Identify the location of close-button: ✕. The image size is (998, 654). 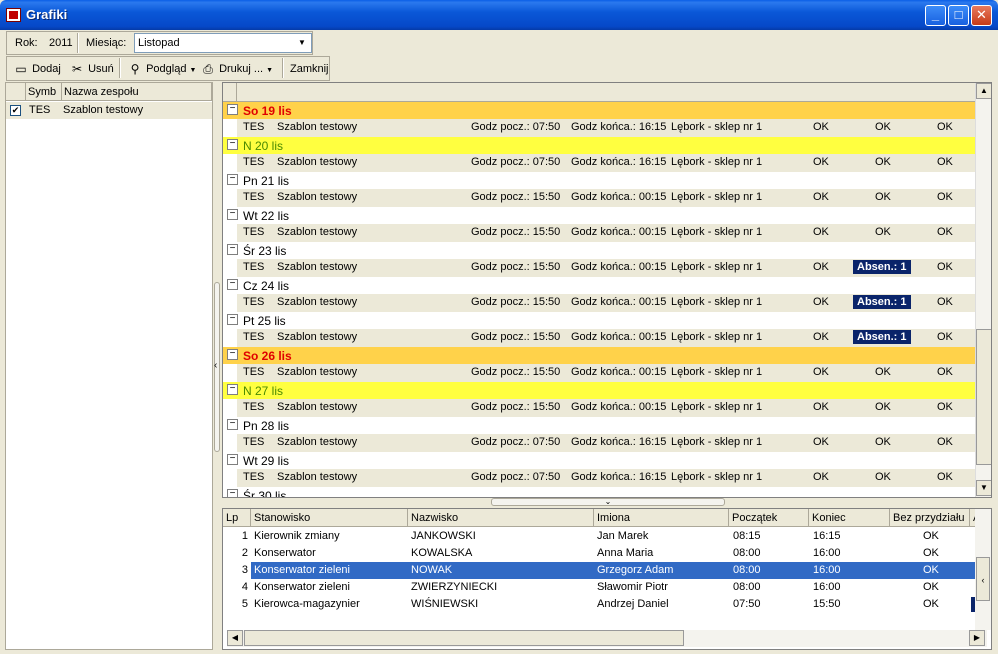
(981, 15).